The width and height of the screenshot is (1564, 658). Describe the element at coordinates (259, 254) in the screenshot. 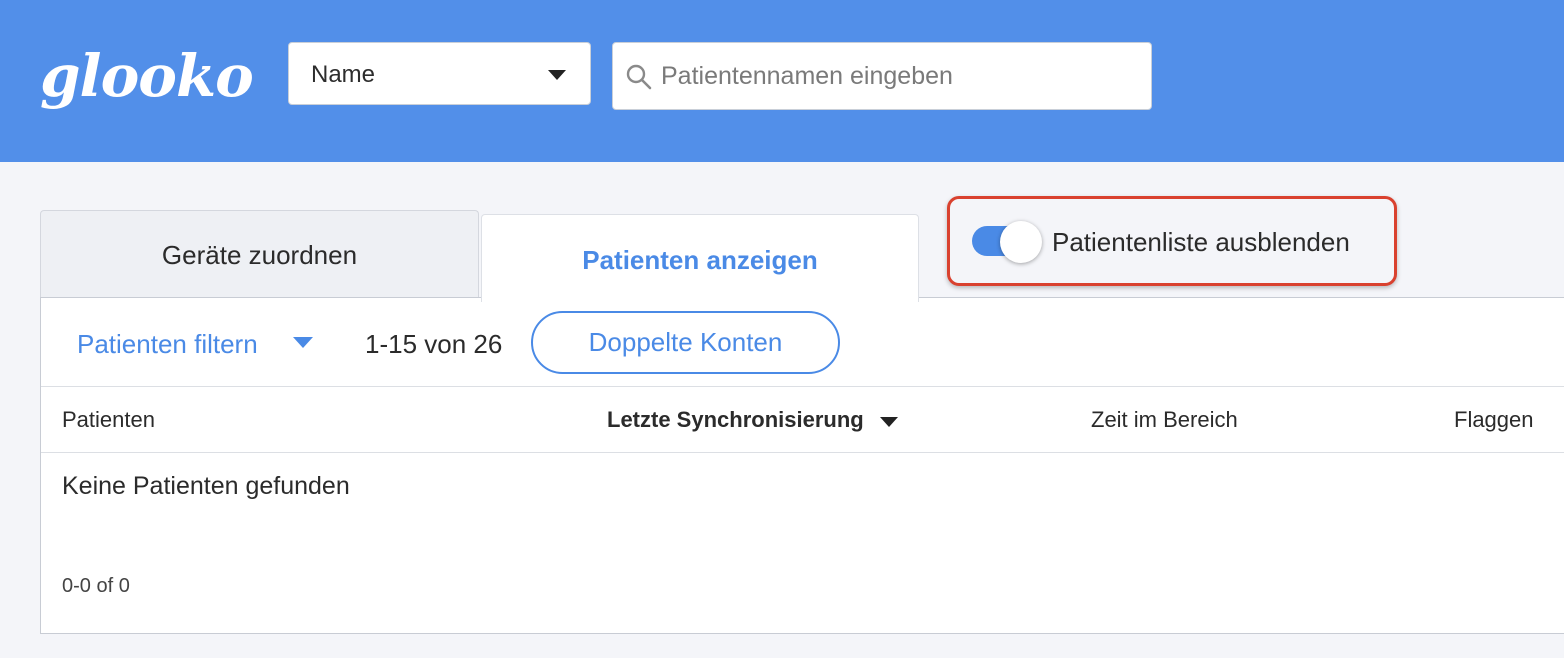

I see `tab-assign-devices: Geräte zuordnen` at that location.